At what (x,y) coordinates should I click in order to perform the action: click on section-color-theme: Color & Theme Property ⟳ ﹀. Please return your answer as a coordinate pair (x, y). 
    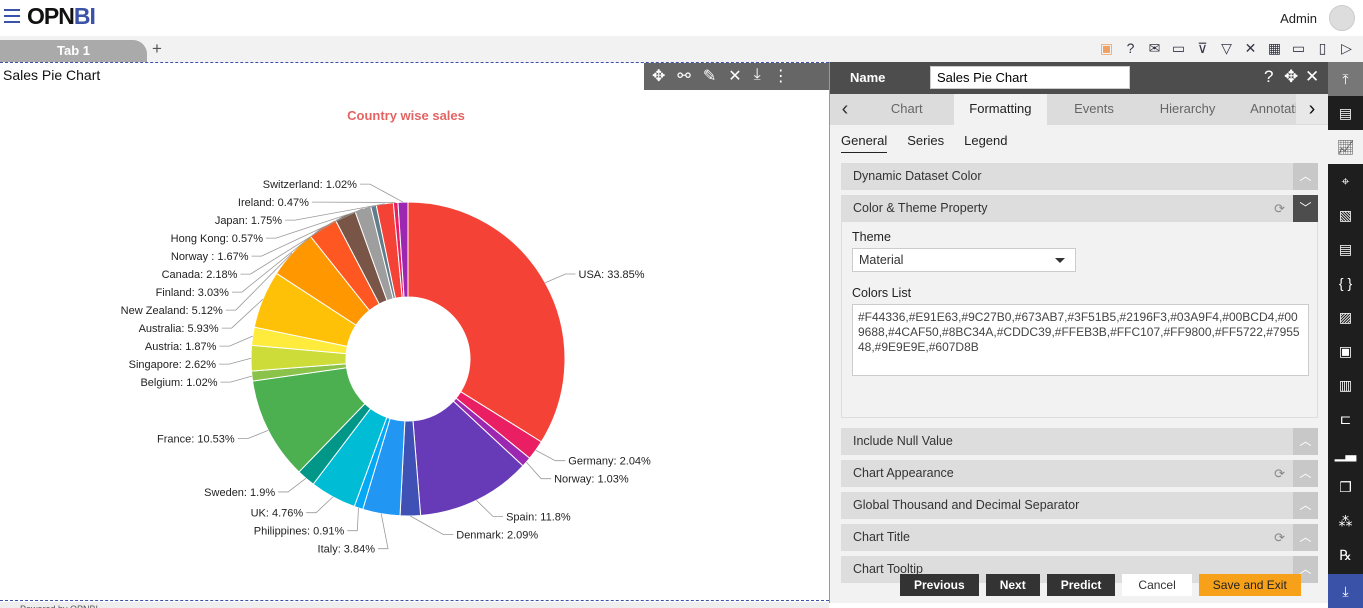
    Looking at the image, I should click on (1079, 208).